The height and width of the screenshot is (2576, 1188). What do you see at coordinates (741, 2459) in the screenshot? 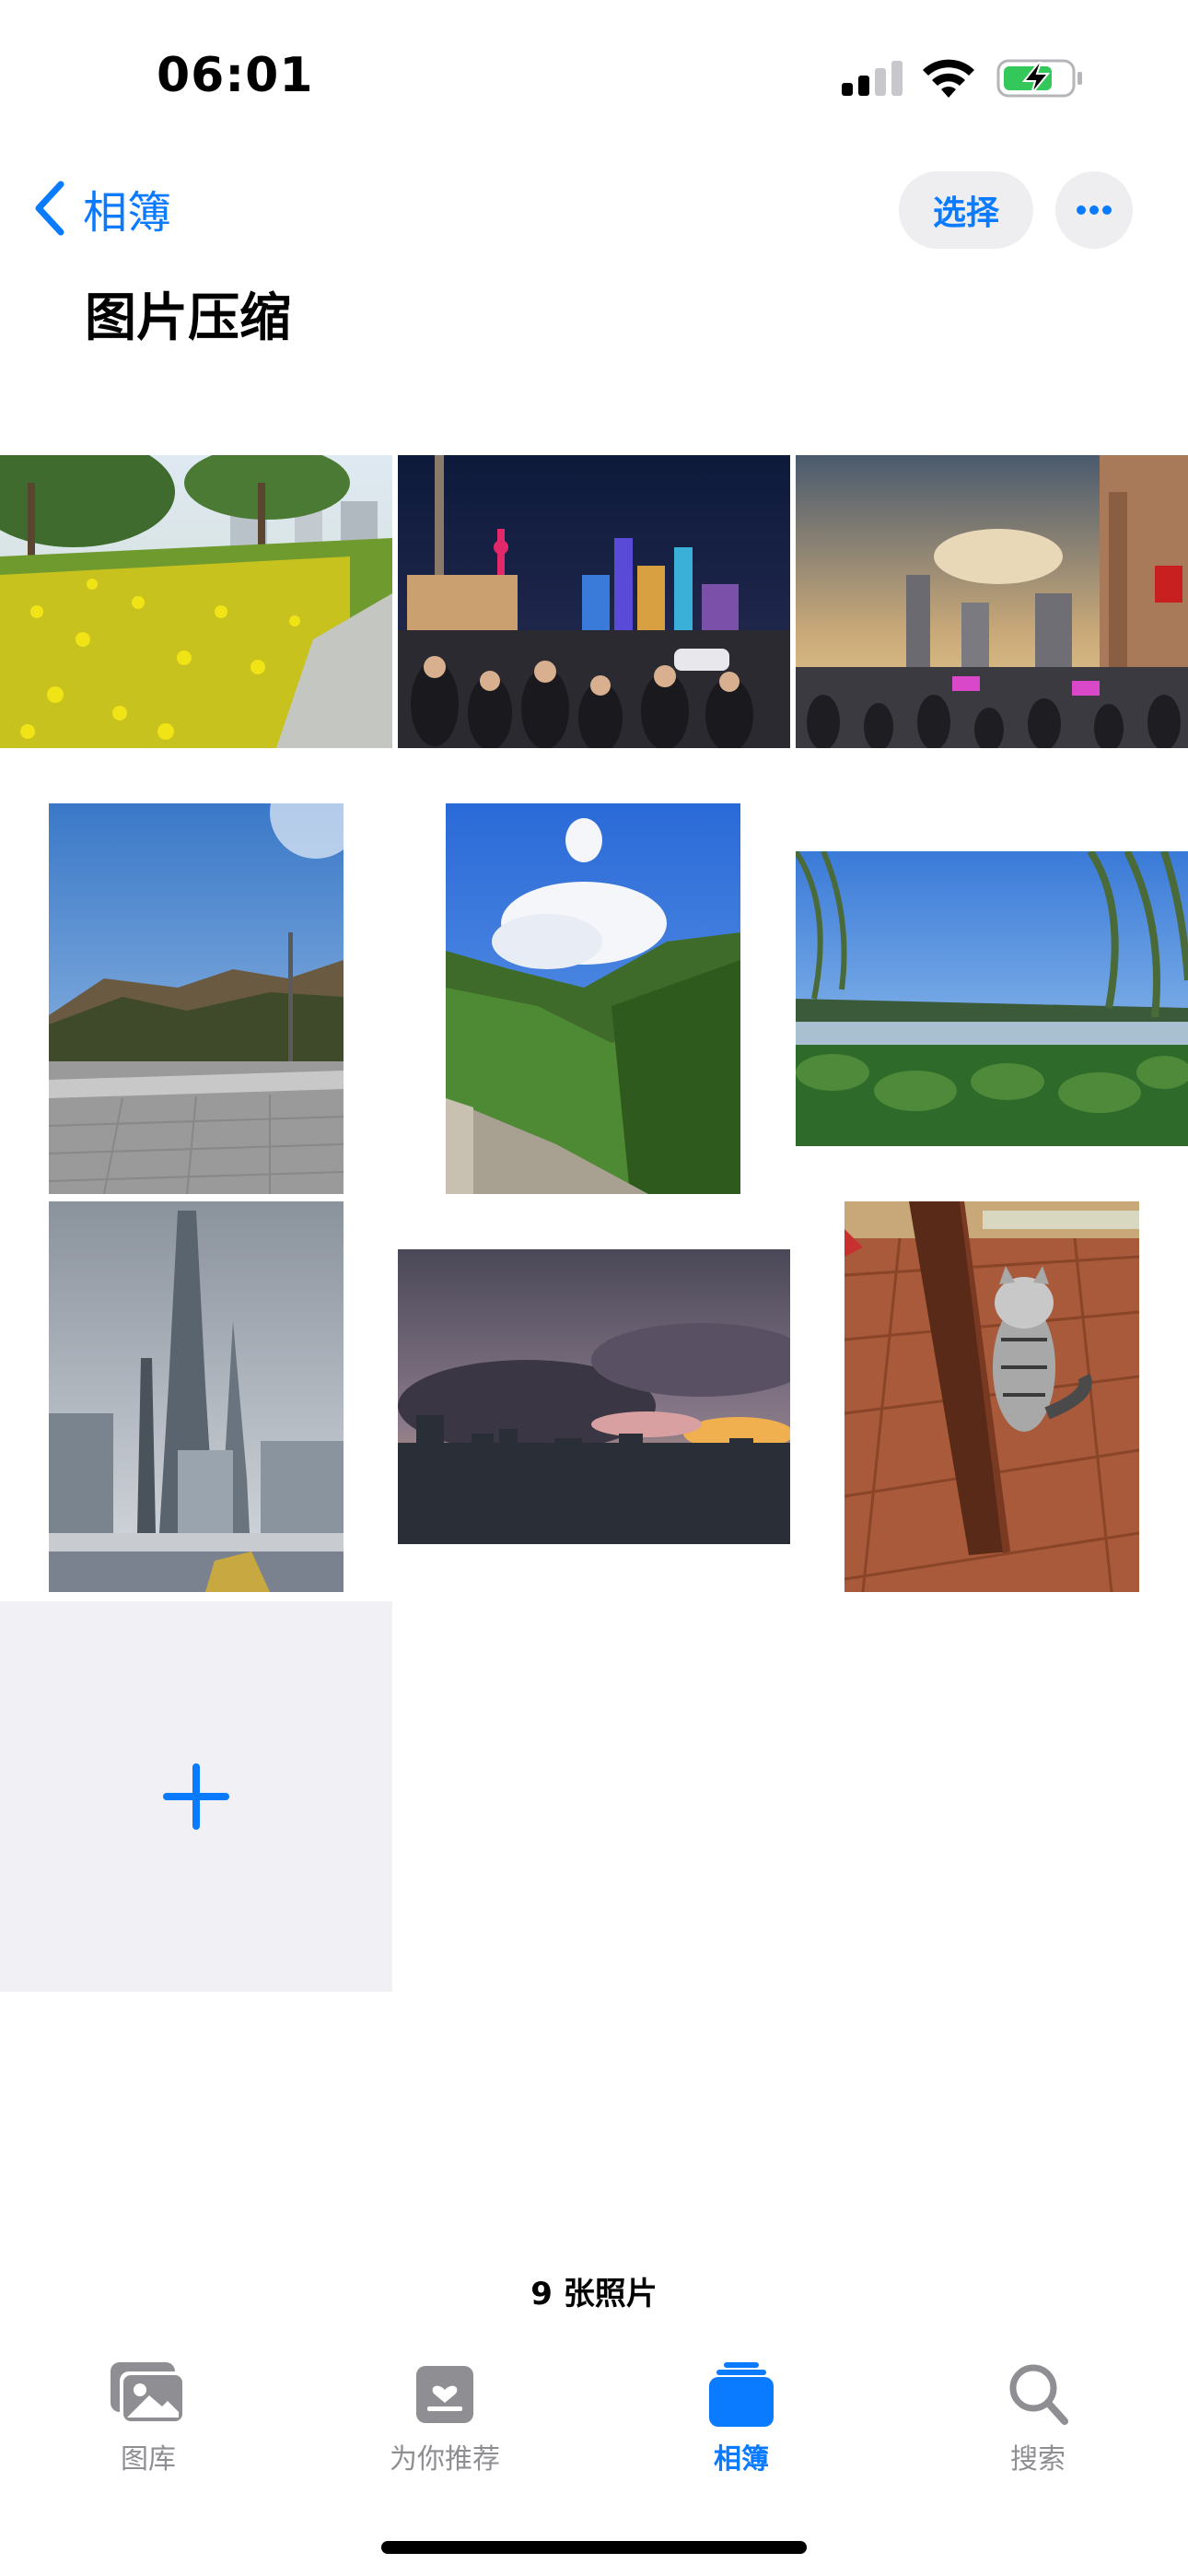
I see `tab-label: 相簿` at bounding box center [741, 2459].